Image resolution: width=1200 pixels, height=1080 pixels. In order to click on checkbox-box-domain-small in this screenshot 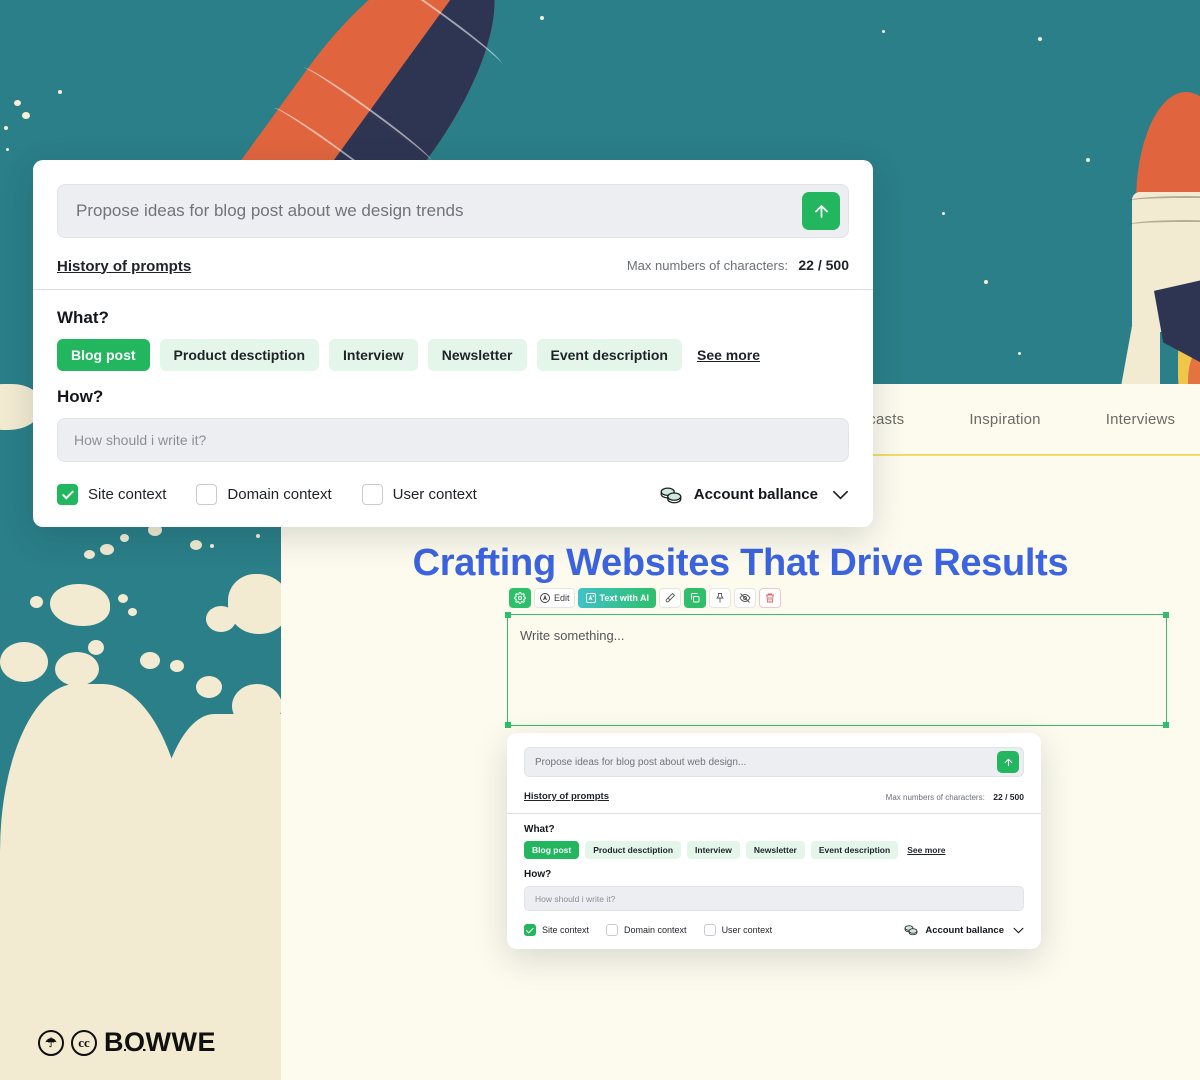, I will do `click(612, 930)`.